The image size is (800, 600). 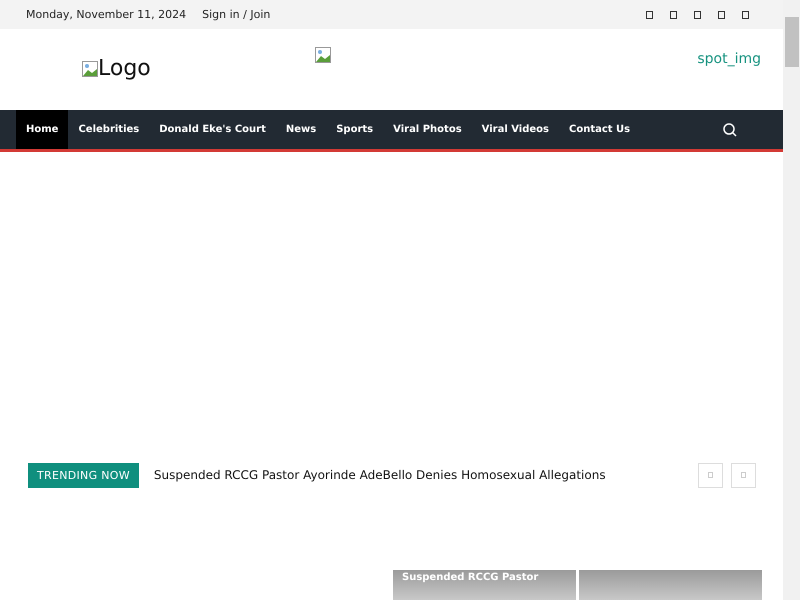 What do you see at coordinates (355, 129) in the screenshot?
I see `nav-item: Sports` at bounding box center [355, 129].